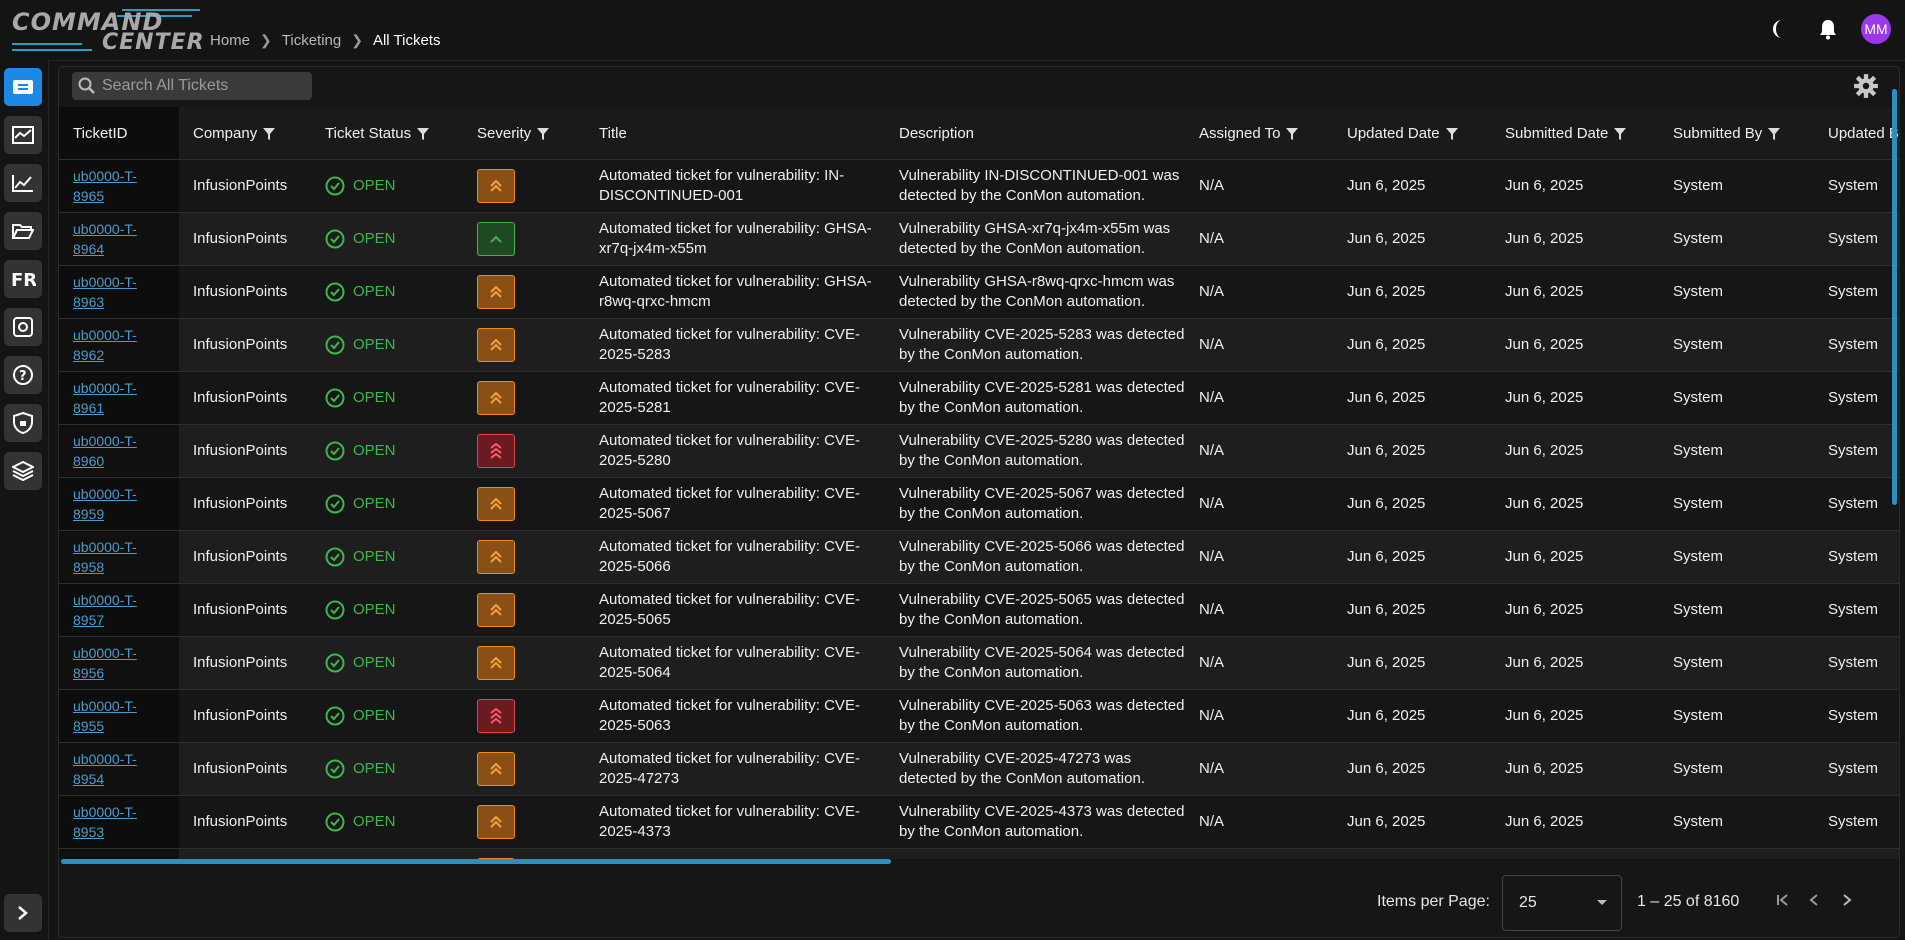 This screenshot has height=940, width=1905. I want to click on ticket-id-cell: ub0000-T- 8958, so click(119, 557).